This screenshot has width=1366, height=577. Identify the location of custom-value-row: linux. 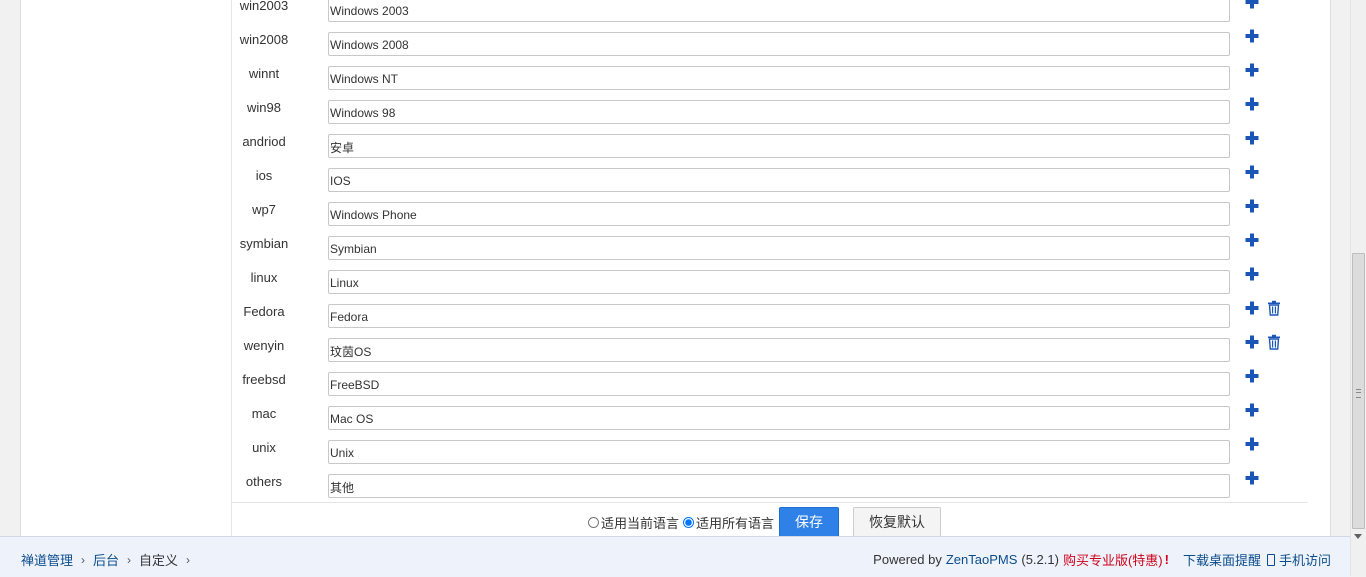
(750, 285).